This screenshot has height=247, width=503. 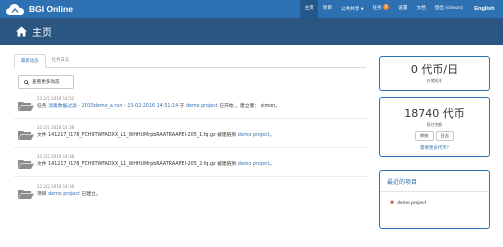 I want to click on nav-home: 主页, so click(x=309, y=9).